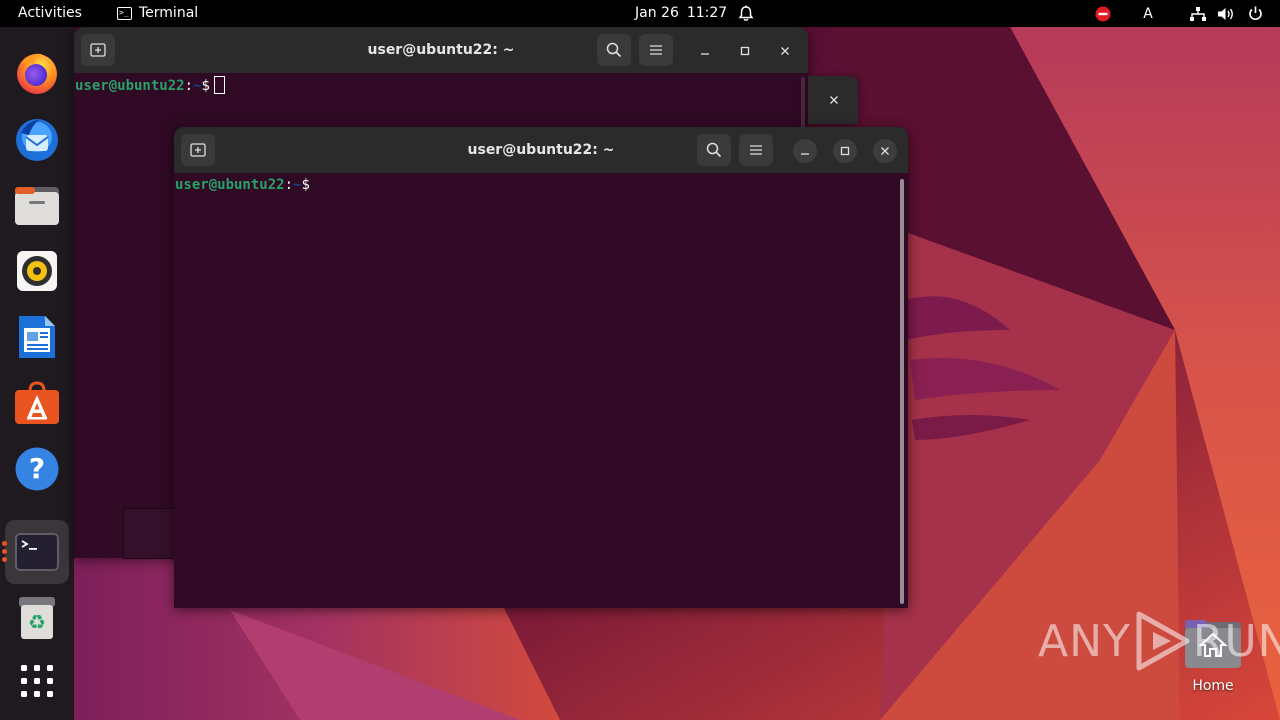  I want to click on writer-icon, so click(37, 337).